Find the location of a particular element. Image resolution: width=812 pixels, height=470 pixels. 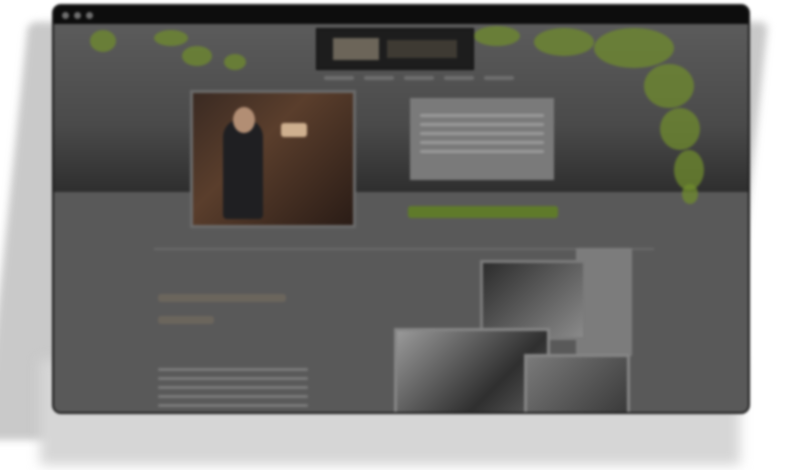

hero-photo is located at coordinates (273, 159).